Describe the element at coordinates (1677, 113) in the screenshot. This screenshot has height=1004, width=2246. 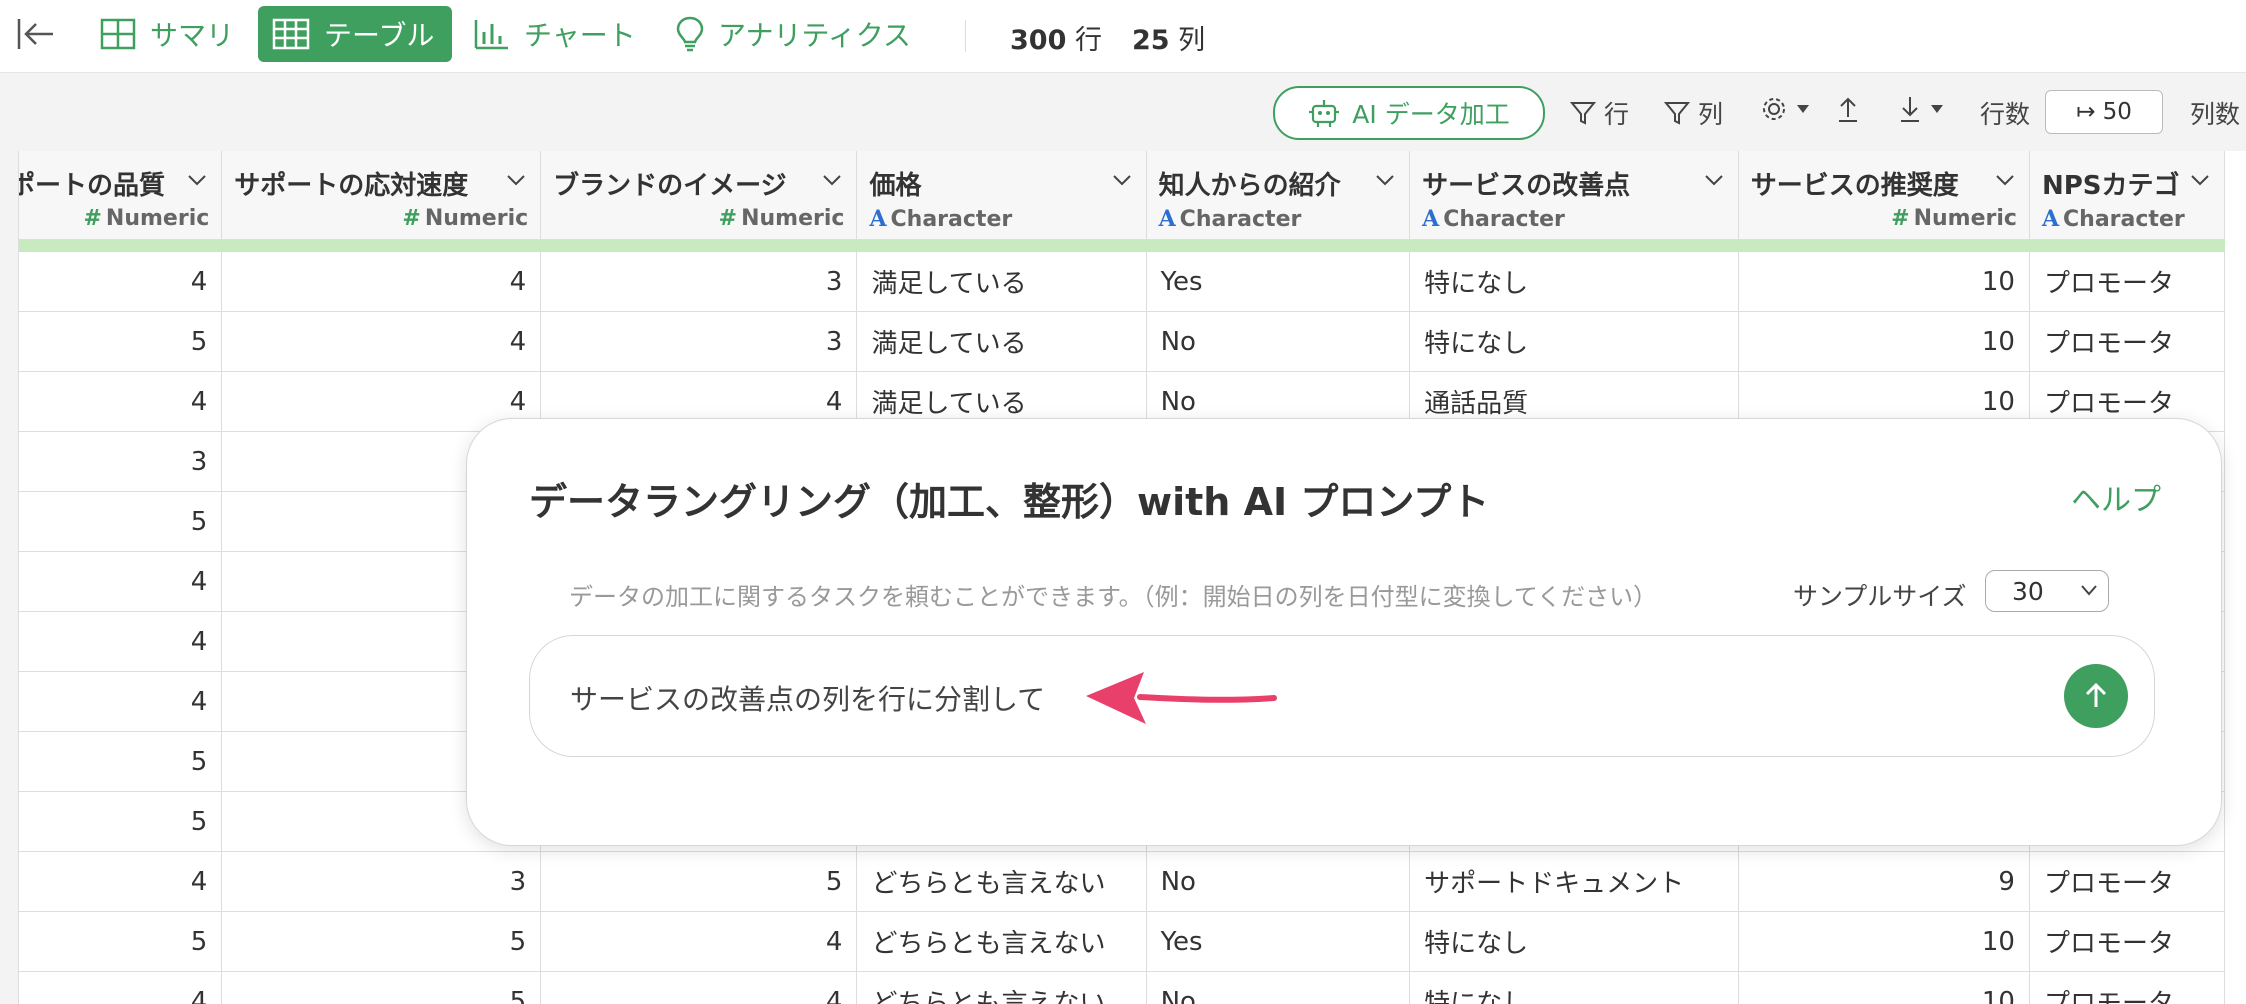
I see `filter-icon` at that location.